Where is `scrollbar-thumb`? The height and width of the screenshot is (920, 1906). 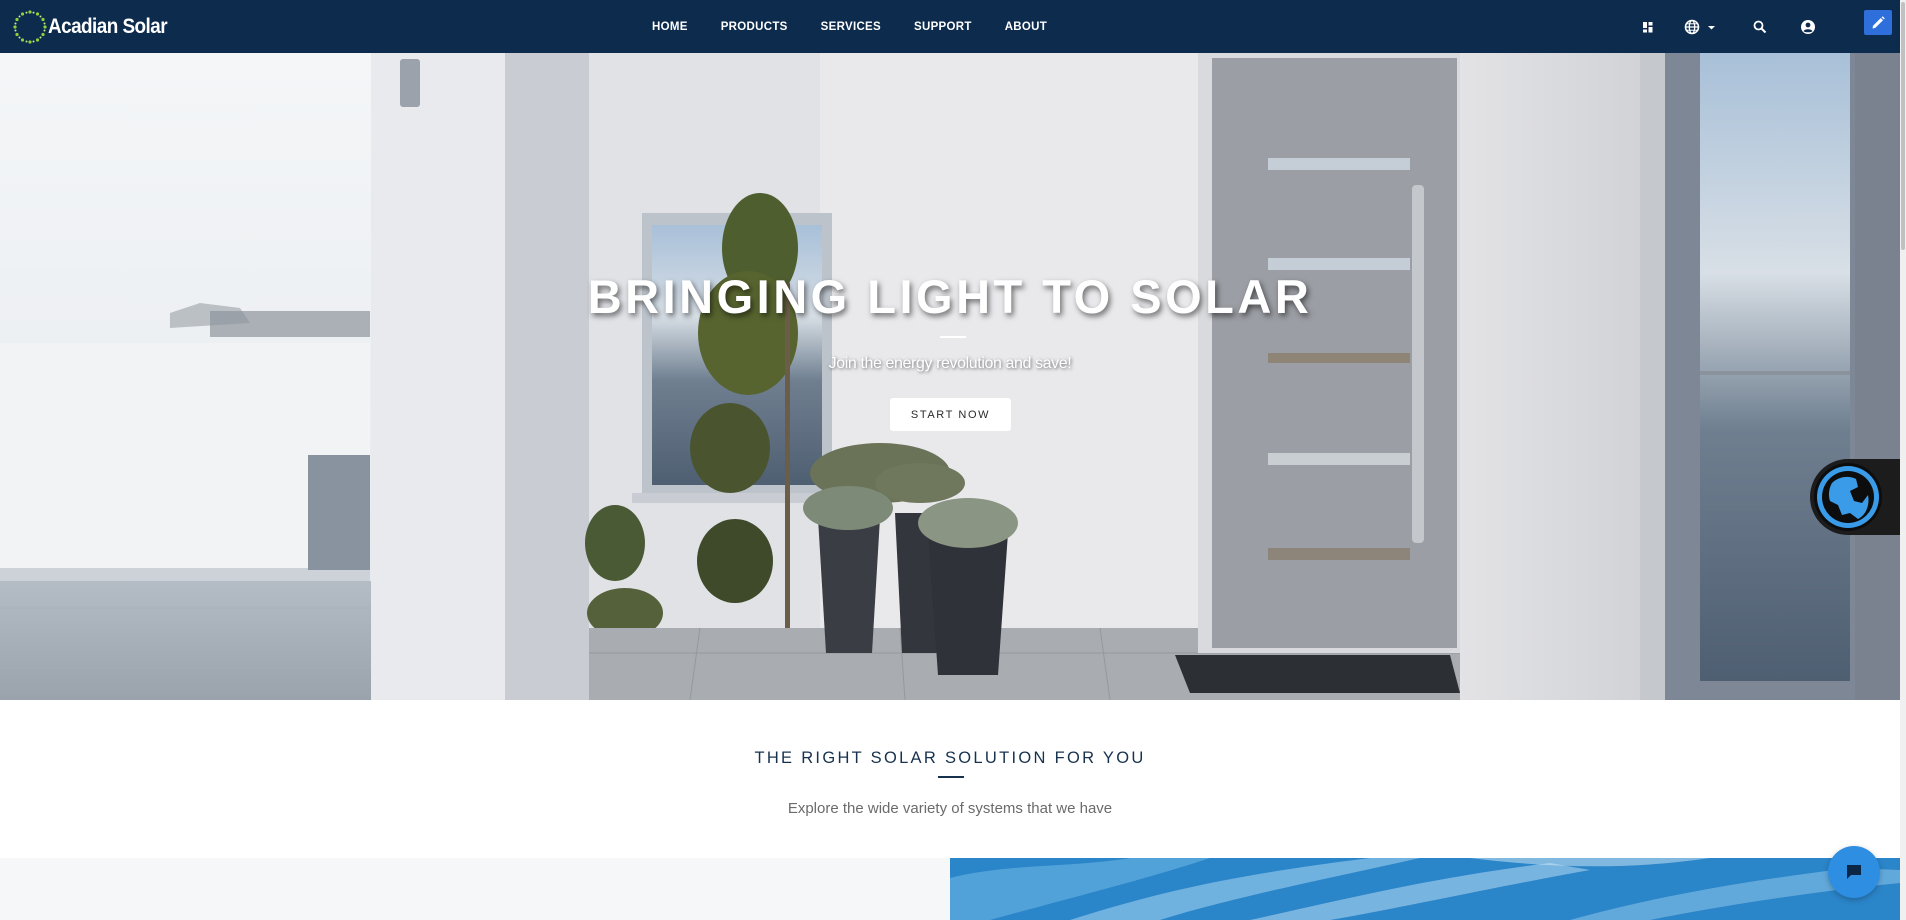 scrollbar-thumb is located at coordinates (1903, 126).